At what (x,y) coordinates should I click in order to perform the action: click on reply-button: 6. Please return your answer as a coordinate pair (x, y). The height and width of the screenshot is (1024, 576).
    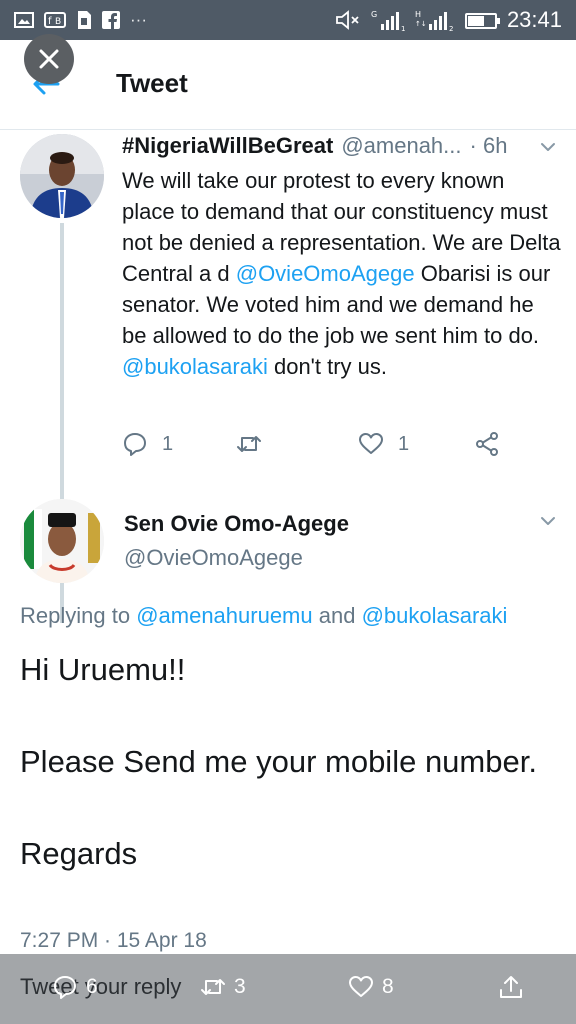
    Looking at the image, I should click on (75, 987).